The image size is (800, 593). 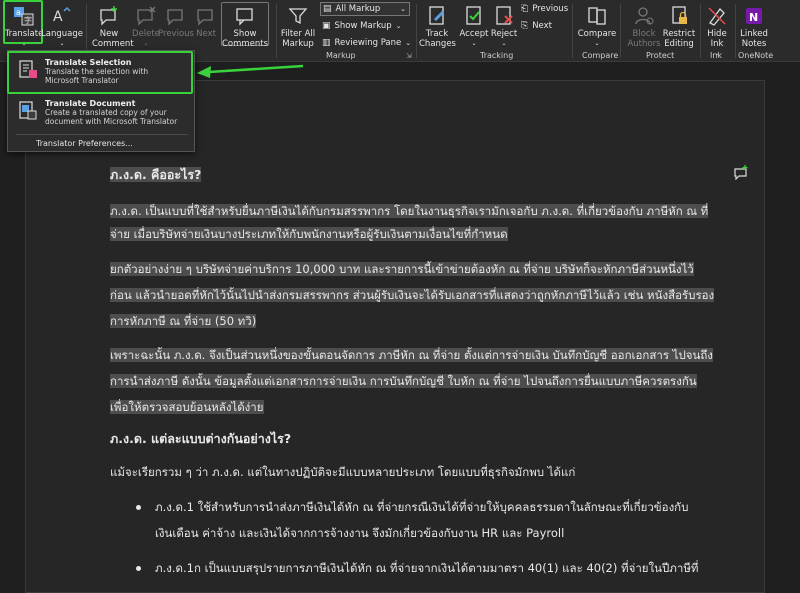 What do you see at coordinates (437, 24) in the screenshot?
I see `track-changes-button: Track Changes` at bounding box center [437, 24].